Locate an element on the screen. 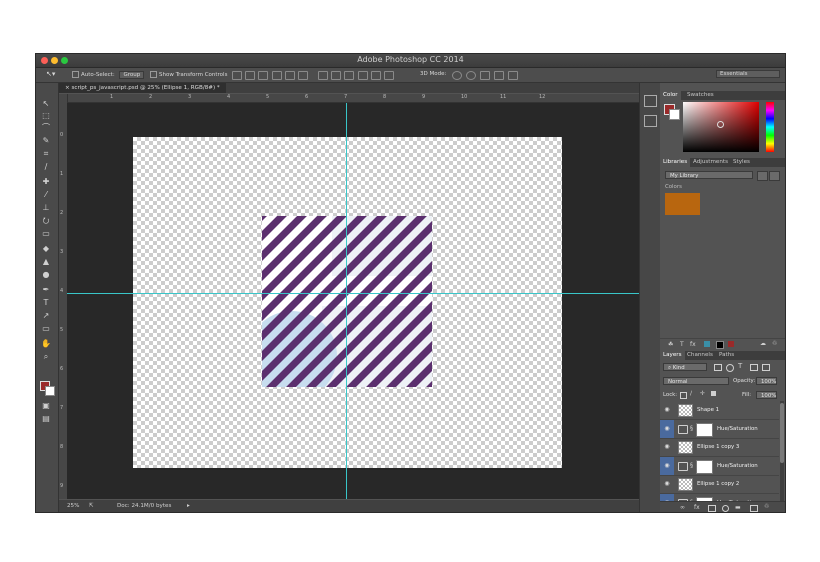  history-panel-icon is located at coordinates (650, 101).